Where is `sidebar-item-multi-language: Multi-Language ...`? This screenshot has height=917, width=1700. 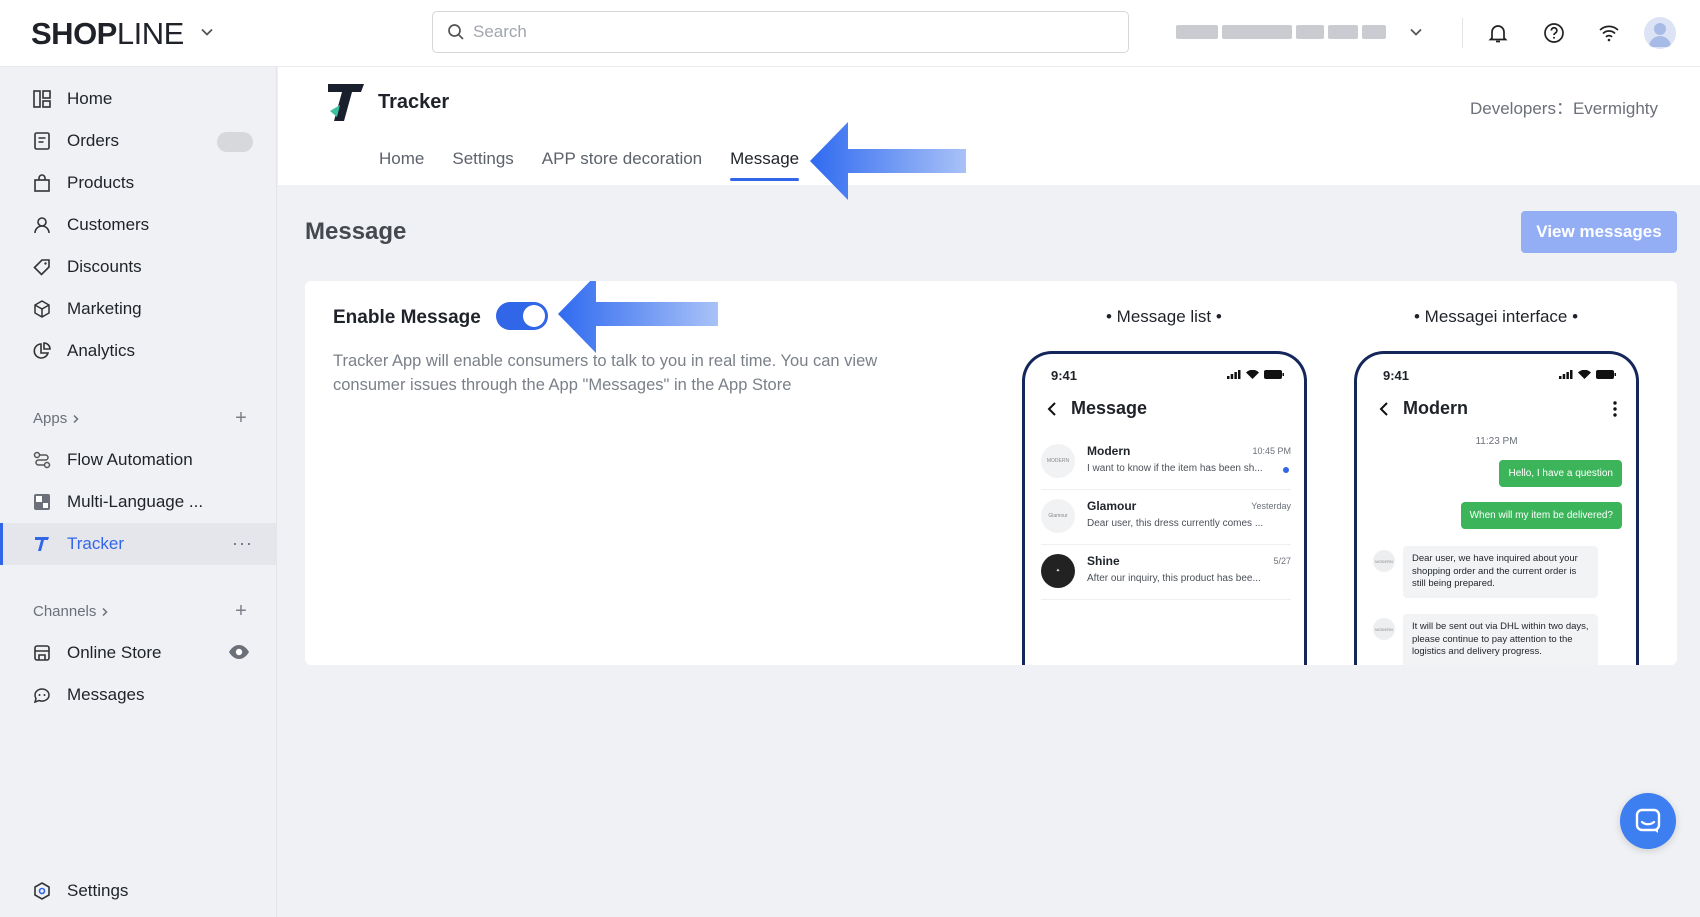 sidebar-item-multi-language: Multi-Language ... is located at coordinates (138, 502).